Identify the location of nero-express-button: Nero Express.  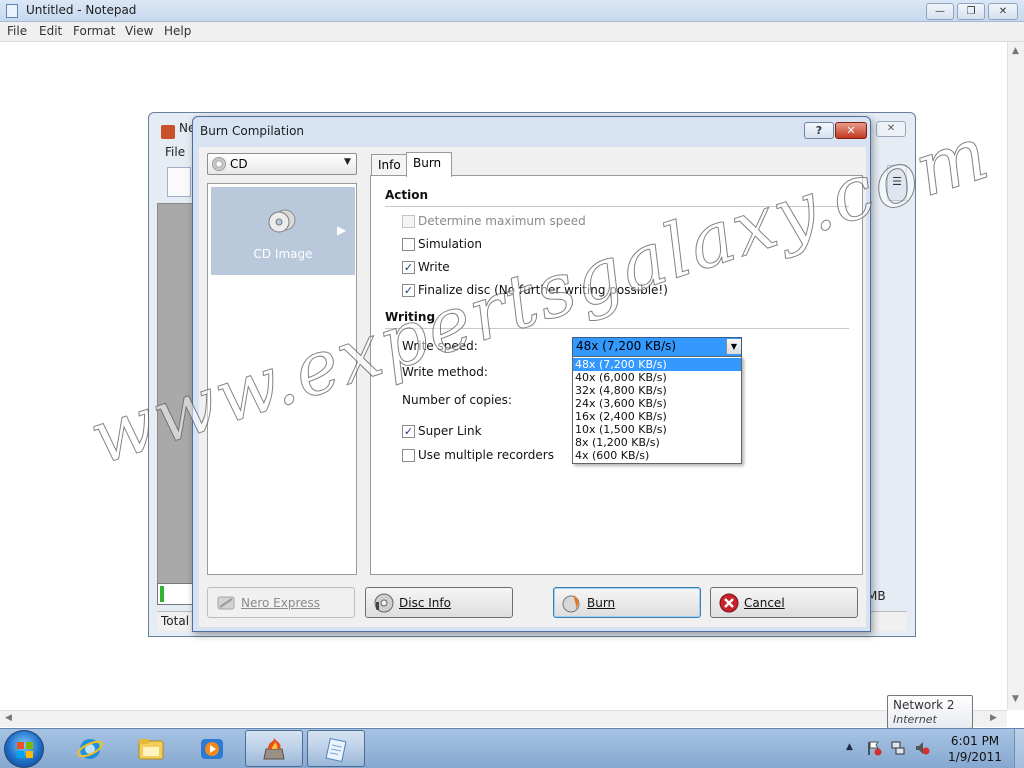
(281, 602).